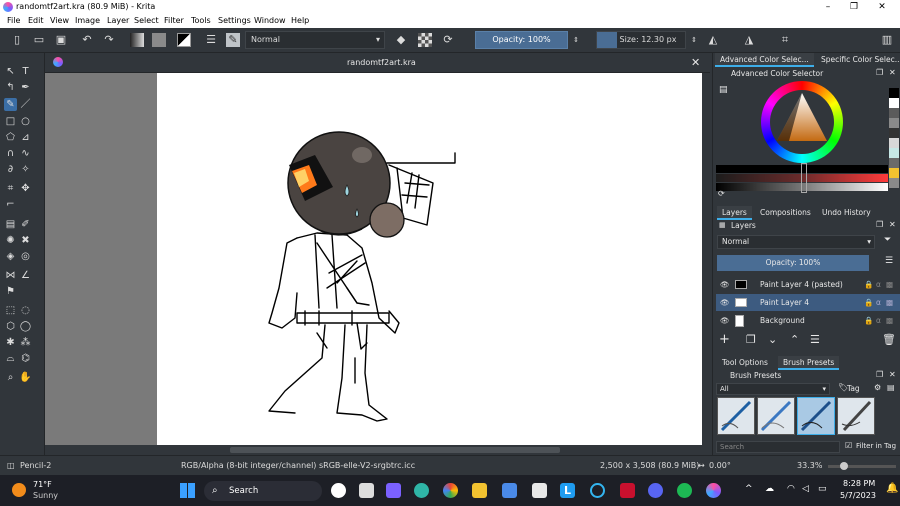 Image resolution: width=900 pixels, height=506 pixels. Describe the element at coordinates (808, 284) in the screenshot. I see `layer-row-paint-layer-4-pasted: 👁 Paint Layer 4 (pasted) 🔒 α ▩` at that location.